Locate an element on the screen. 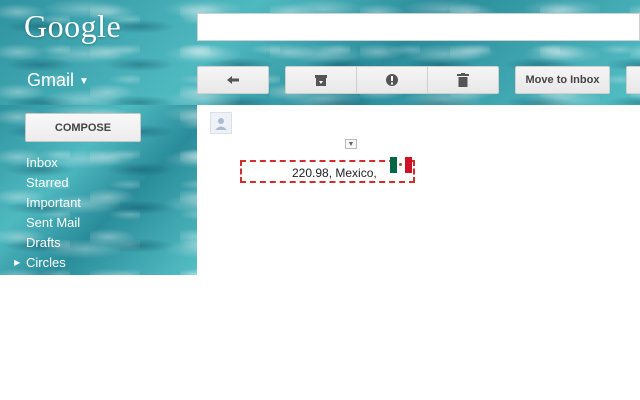  search-input is located at coordinates (418, 27).